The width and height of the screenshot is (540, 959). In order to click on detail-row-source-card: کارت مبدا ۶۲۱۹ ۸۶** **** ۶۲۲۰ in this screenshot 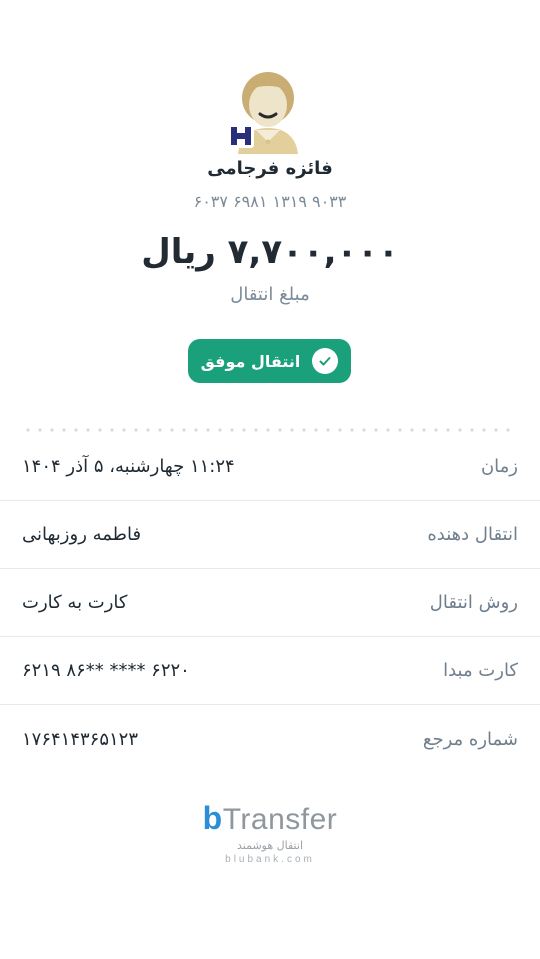, I will do `click(270, 671)`.